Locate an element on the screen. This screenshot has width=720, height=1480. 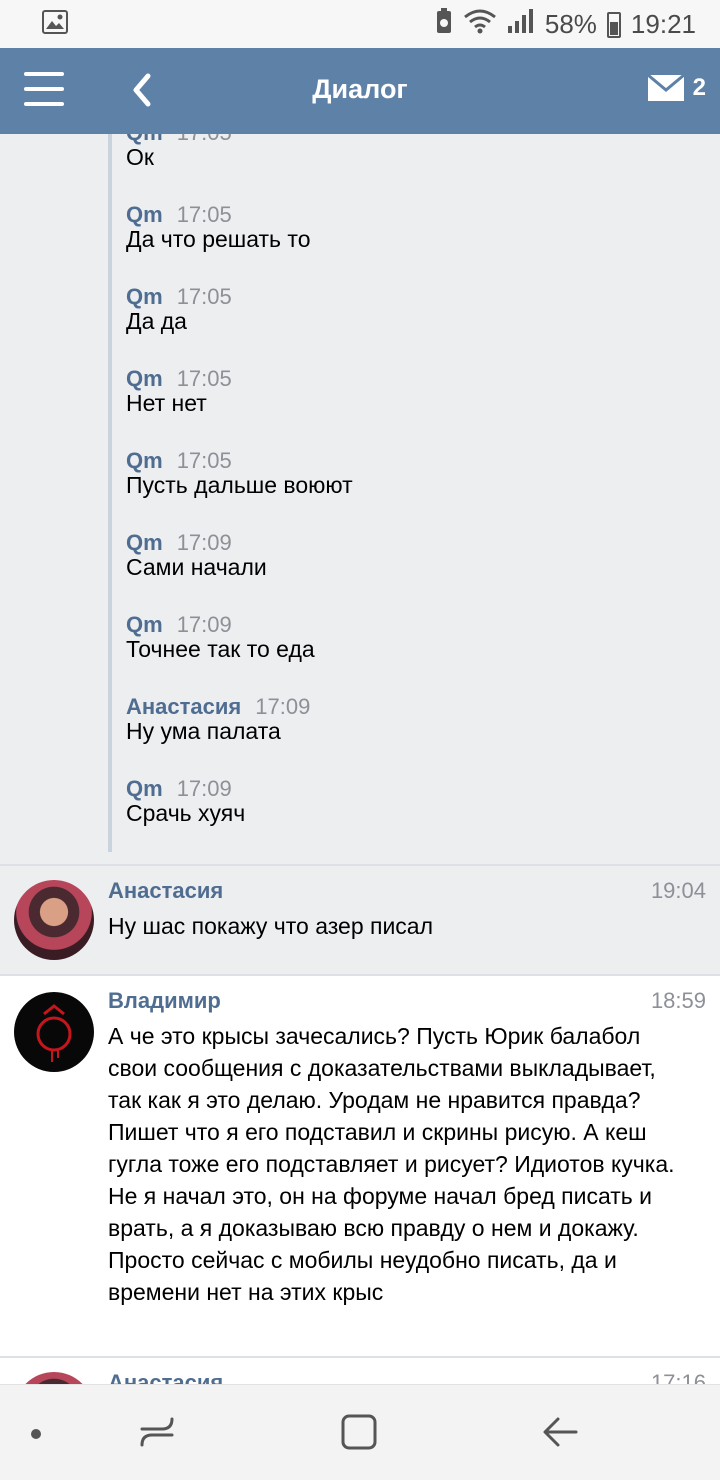
battery-percent: 58% is located at coordinates (570, 24).